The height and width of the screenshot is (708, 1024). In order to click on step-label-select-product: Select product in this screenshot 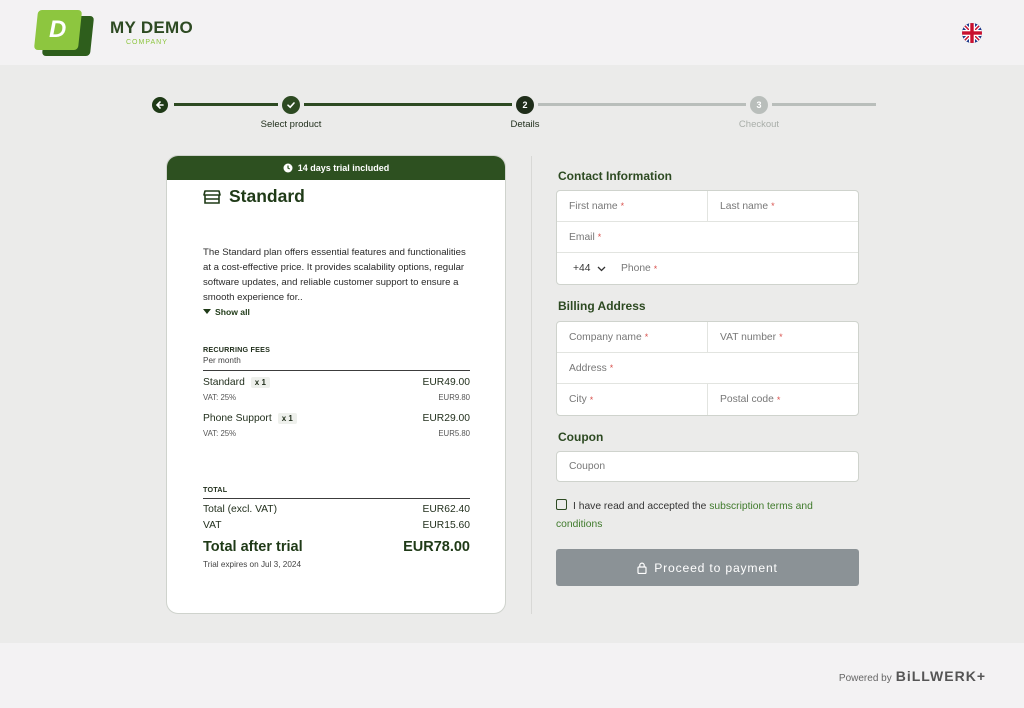, I will do `click(291, 124)`.